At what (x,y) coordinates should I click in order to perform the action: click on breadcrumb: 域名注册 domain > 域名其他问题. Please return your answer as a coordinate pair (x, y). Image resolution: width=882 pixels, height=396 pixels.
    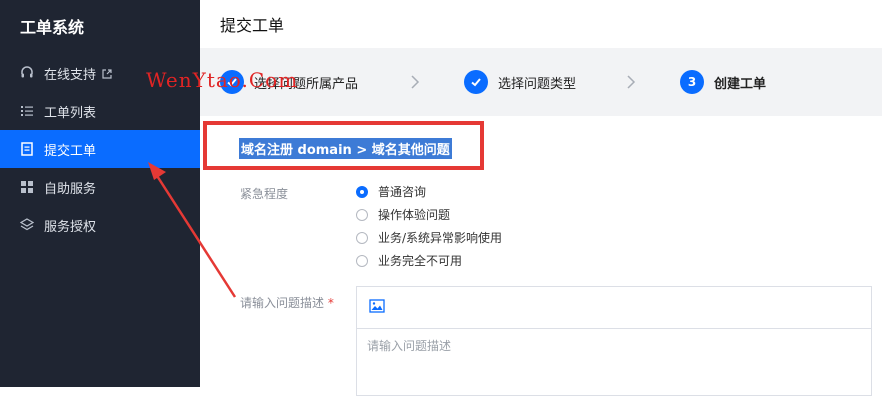
    Looking at the image, I should click on (345, 148).